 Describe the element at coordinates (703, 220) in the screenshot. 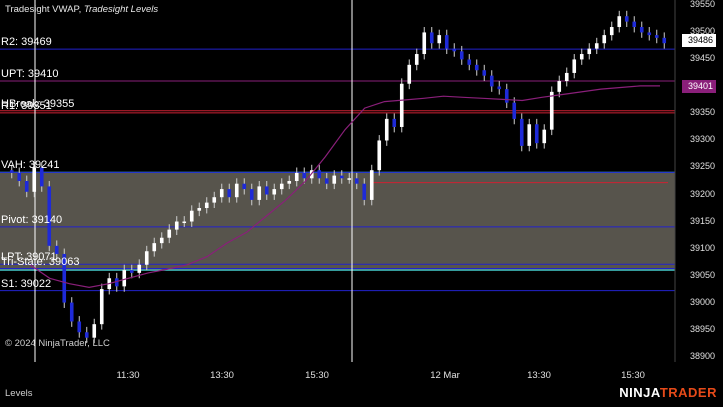

I see `price-tick-label: 39150` at that location.